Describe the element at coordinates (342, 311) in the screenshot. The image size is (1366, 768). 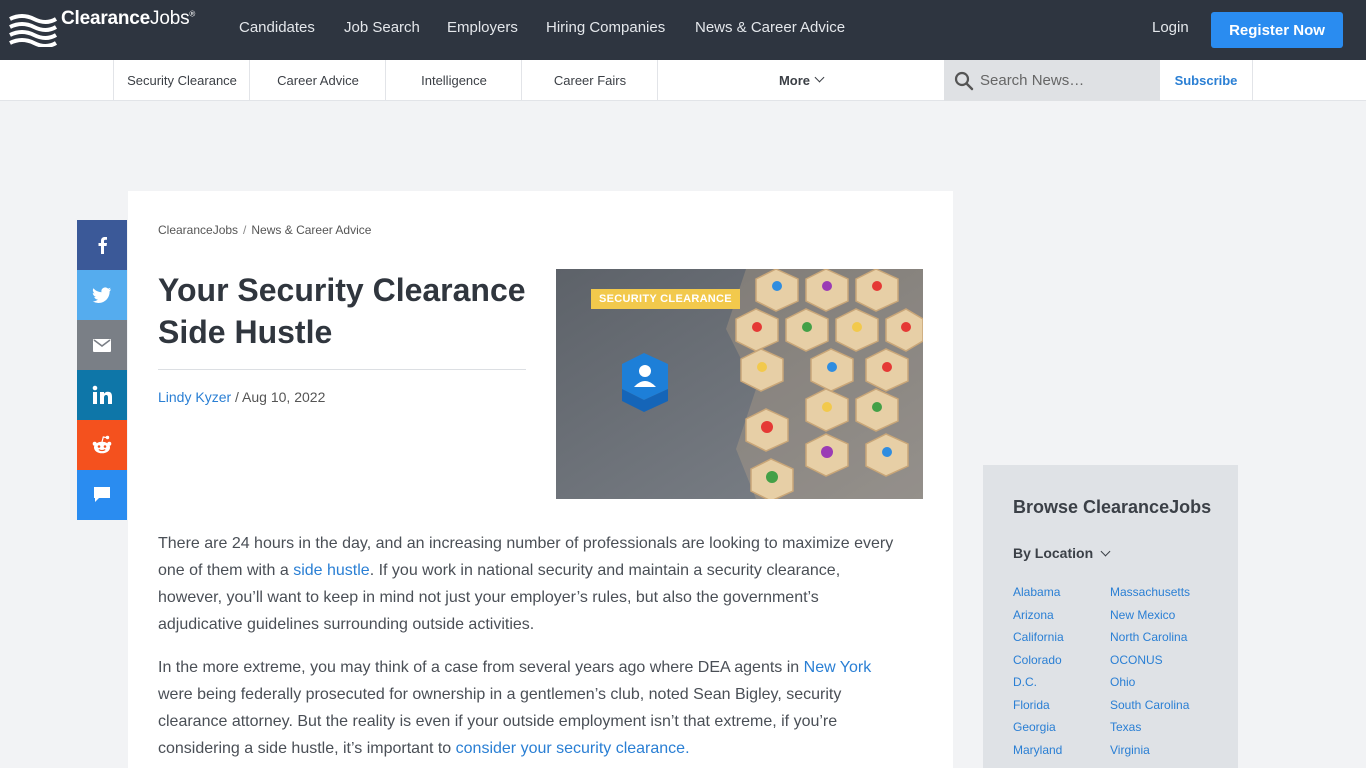
I see `article-title: Your Security Clearance Side Hustle` at that location.